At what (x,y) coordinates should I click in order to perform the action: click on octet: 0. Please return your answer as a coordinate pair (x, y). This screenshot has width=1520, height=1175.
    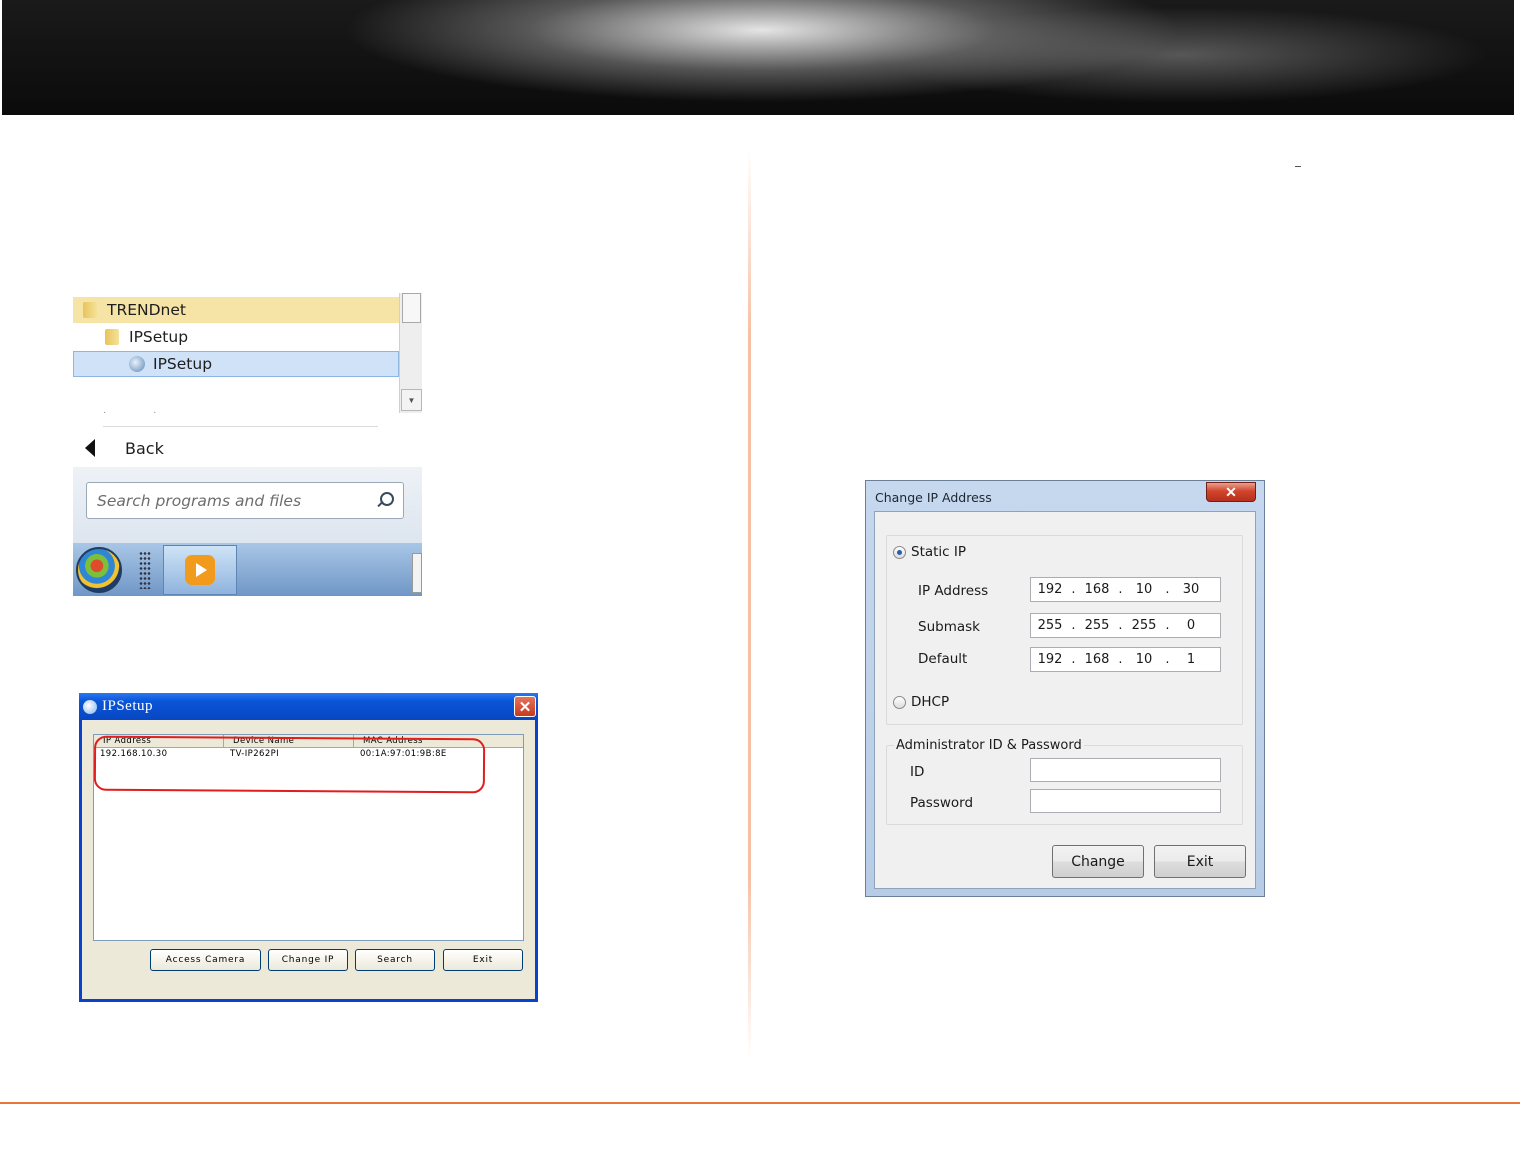
    Looking at the image, I should click on (1191, 625).